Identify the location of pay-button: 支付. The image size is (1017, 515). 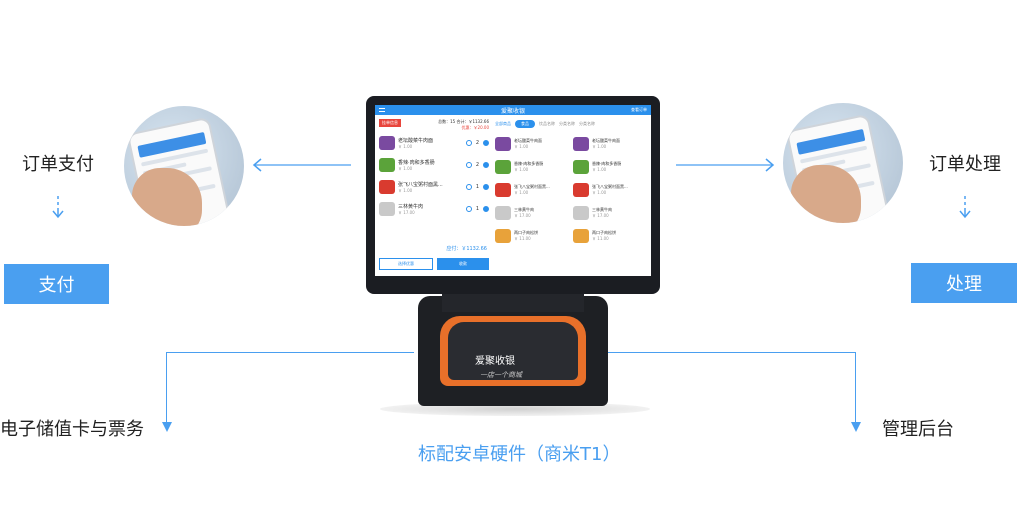
(56, 284).